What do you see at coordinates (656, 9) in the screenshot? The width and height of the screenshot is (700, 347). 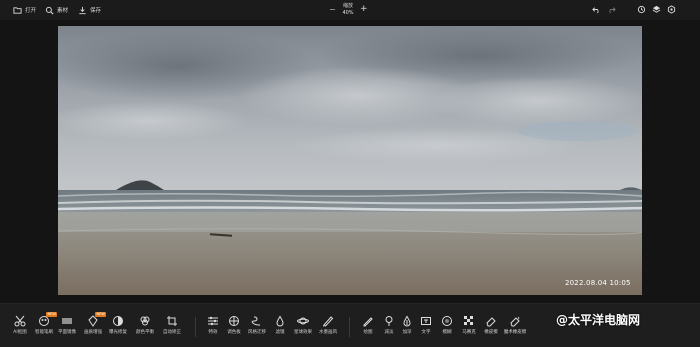 I see `layers-icon` at bounding box center [656, 9].